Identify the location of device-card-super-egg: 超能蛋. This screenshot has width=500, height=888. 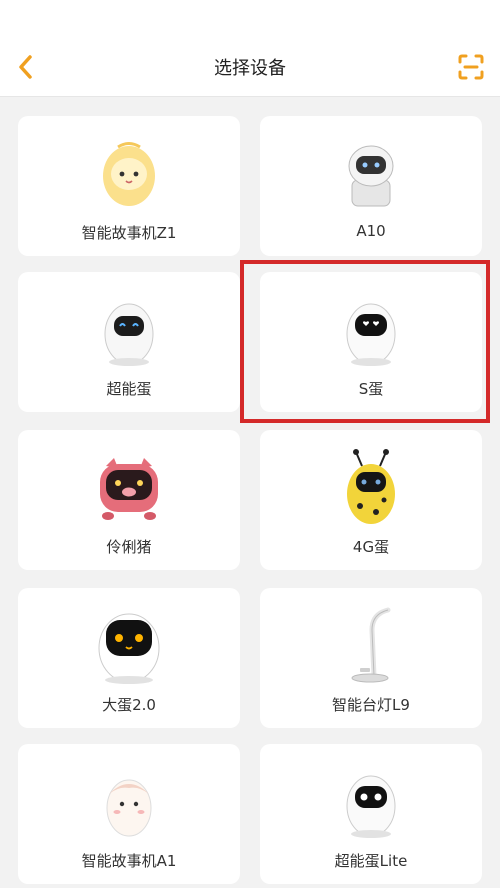
(129, 342).